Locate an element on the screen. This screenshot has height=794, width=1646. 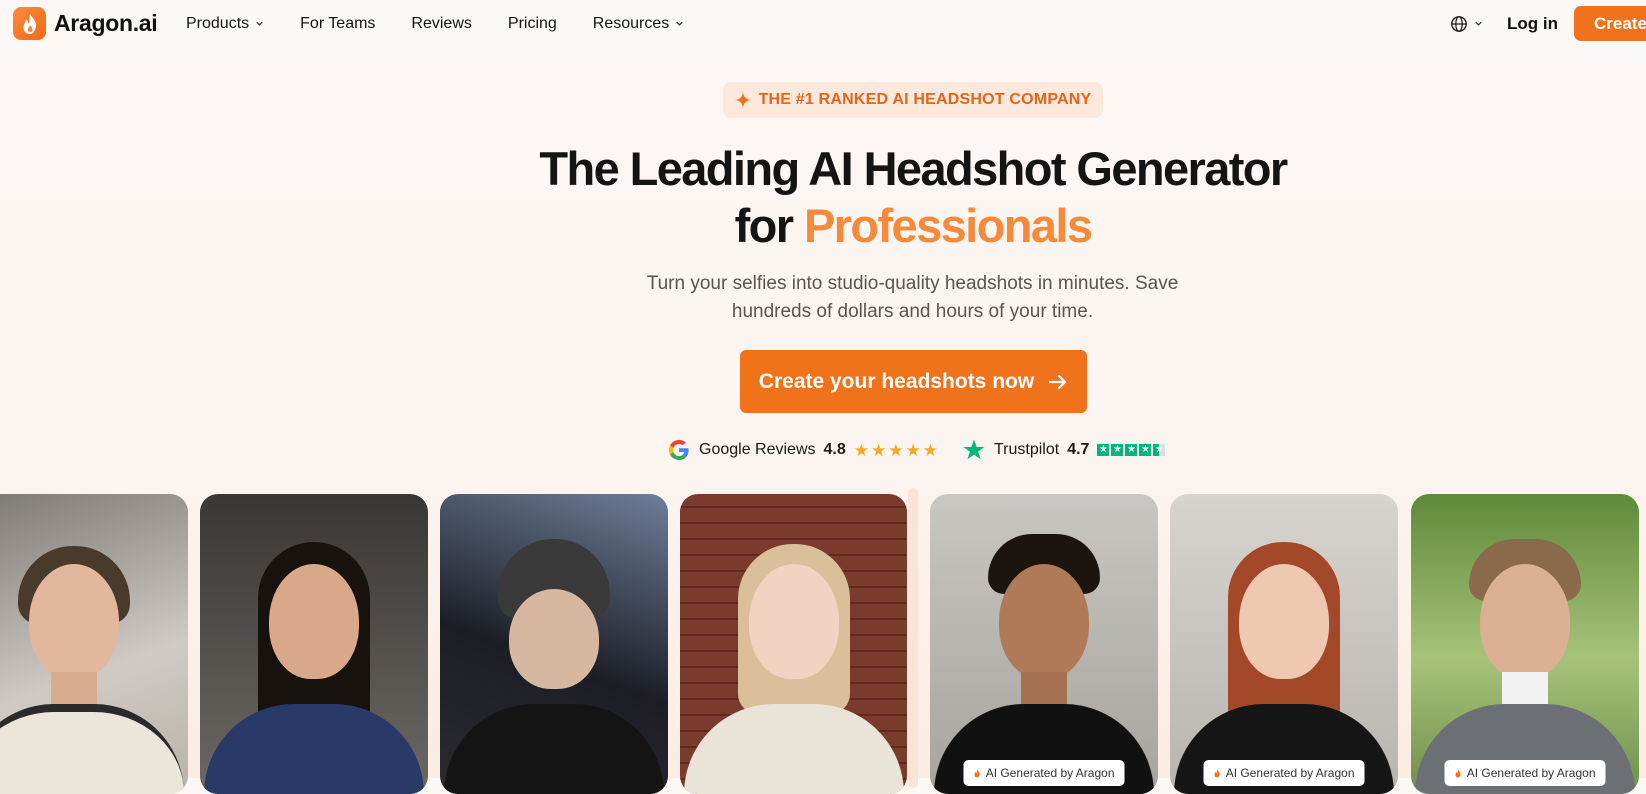
google-icon is located at coordinates (678, 450).